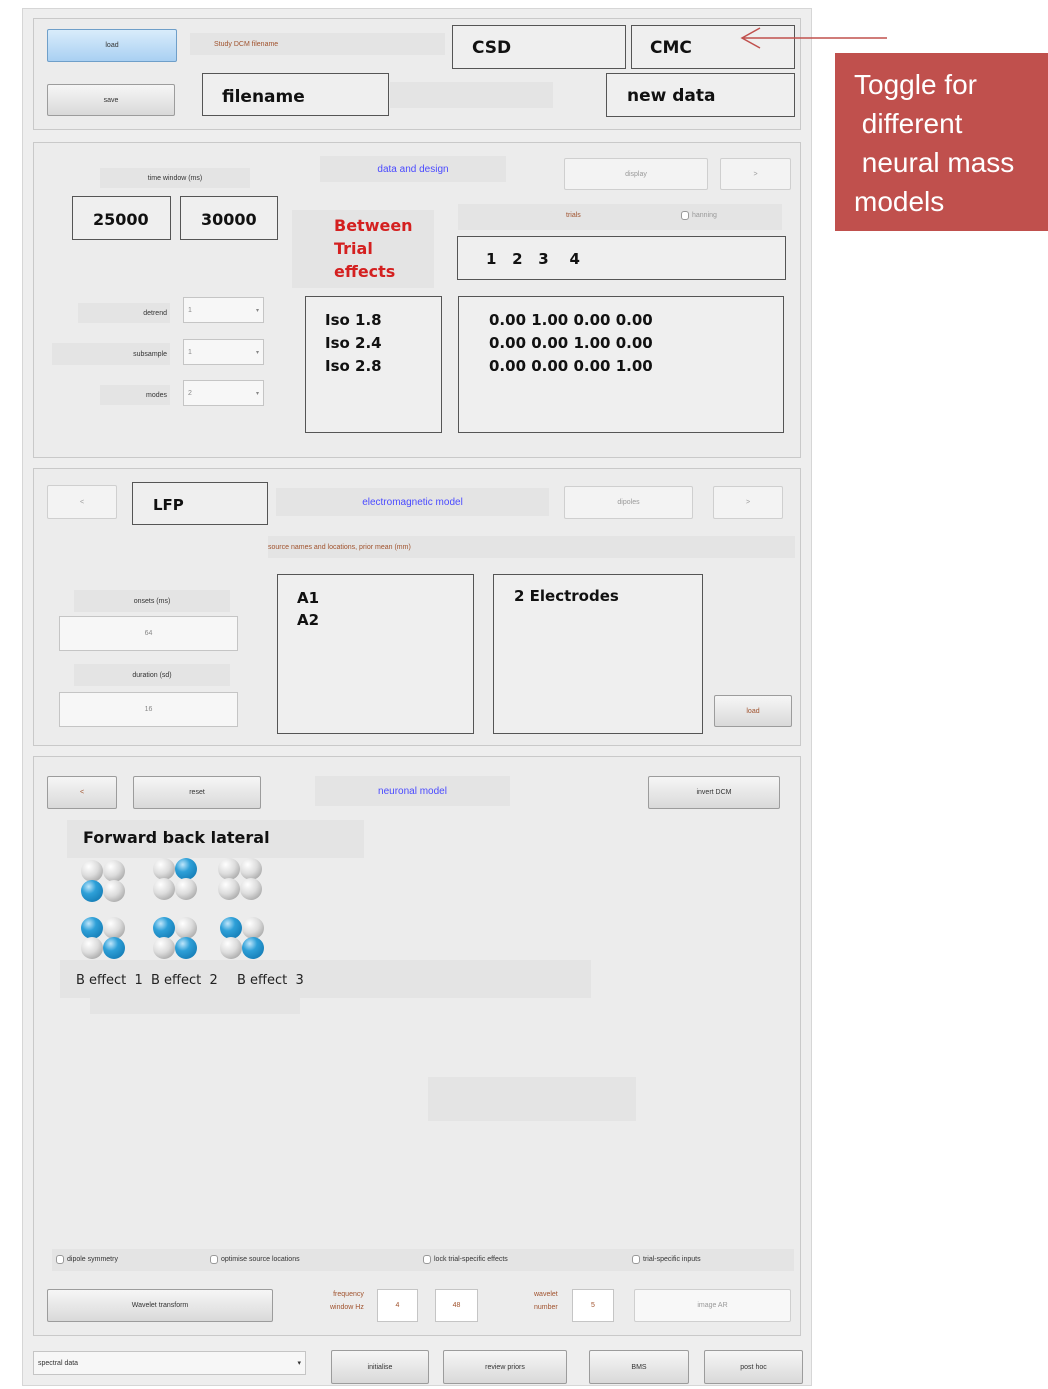  Describe the element at coordinates (169, 1363) in the screenshot. I see `spectral-data-select: spectral data ▾` at that location.